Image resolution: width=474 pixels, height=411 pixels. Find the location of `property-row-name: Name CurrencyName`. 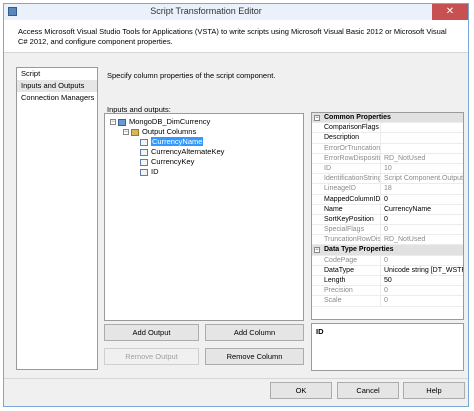

property-row-name: Name CurrencyName is located at coordinates (387, 209).